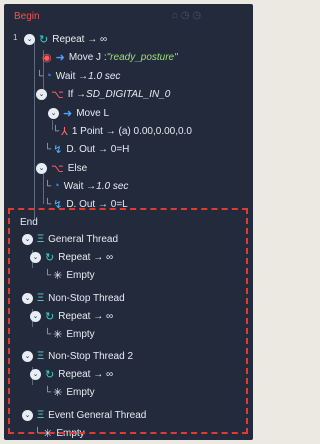  What do you see at coordinates (27, 16) in the screenshot?
I see `begin-label: Begin` at bounding box center [27, 16].